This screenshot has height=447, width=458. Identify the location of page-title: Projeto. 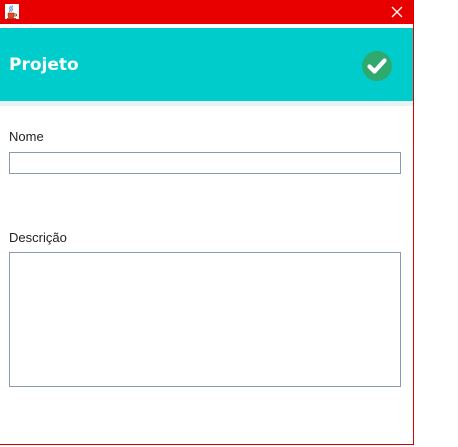
(44, 65).